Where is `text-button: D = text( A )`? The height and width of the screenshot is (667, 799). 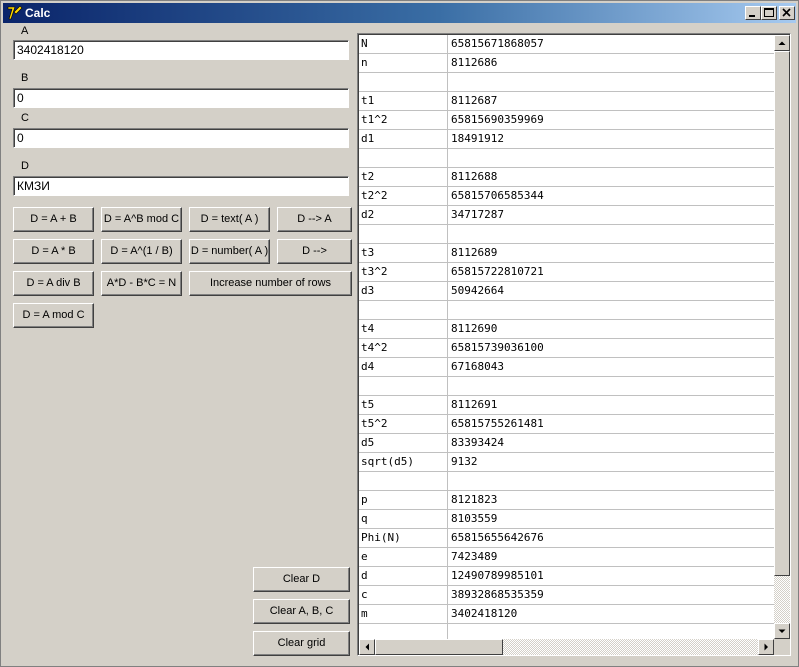 text-button: D = text( A ) is located at coordinates (229, 219).